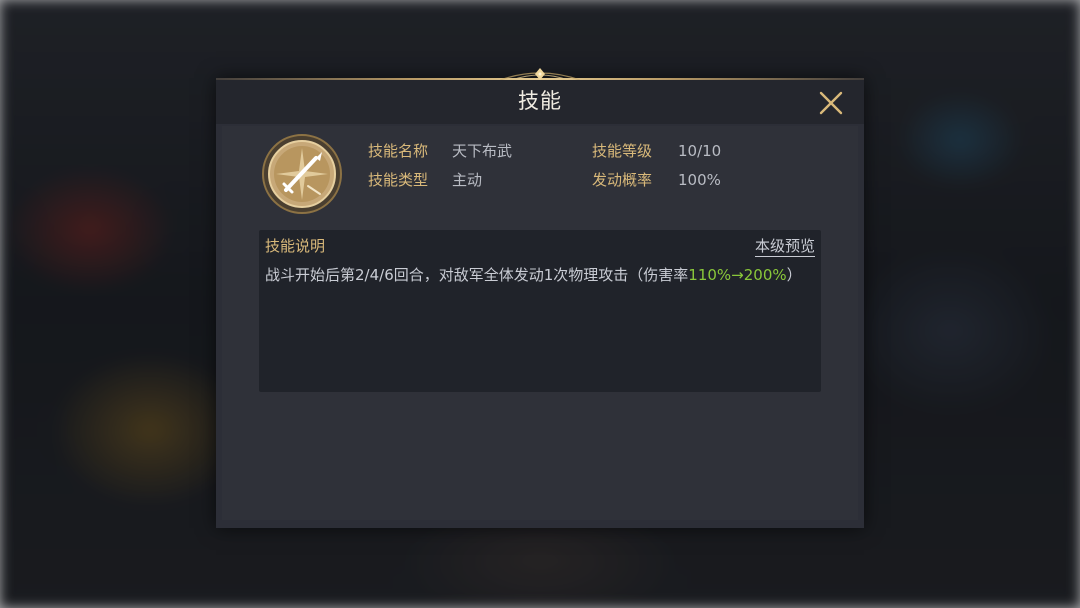 Image resolution: width=1080 pixels, height=608 pixels. Describe the element at coordinates (477, 275) in the screenshot. I see `description-text-part1: 战斗开始后第2/4/6回合，对敌军全体发动1次物理攻击（伤害率` at that location.